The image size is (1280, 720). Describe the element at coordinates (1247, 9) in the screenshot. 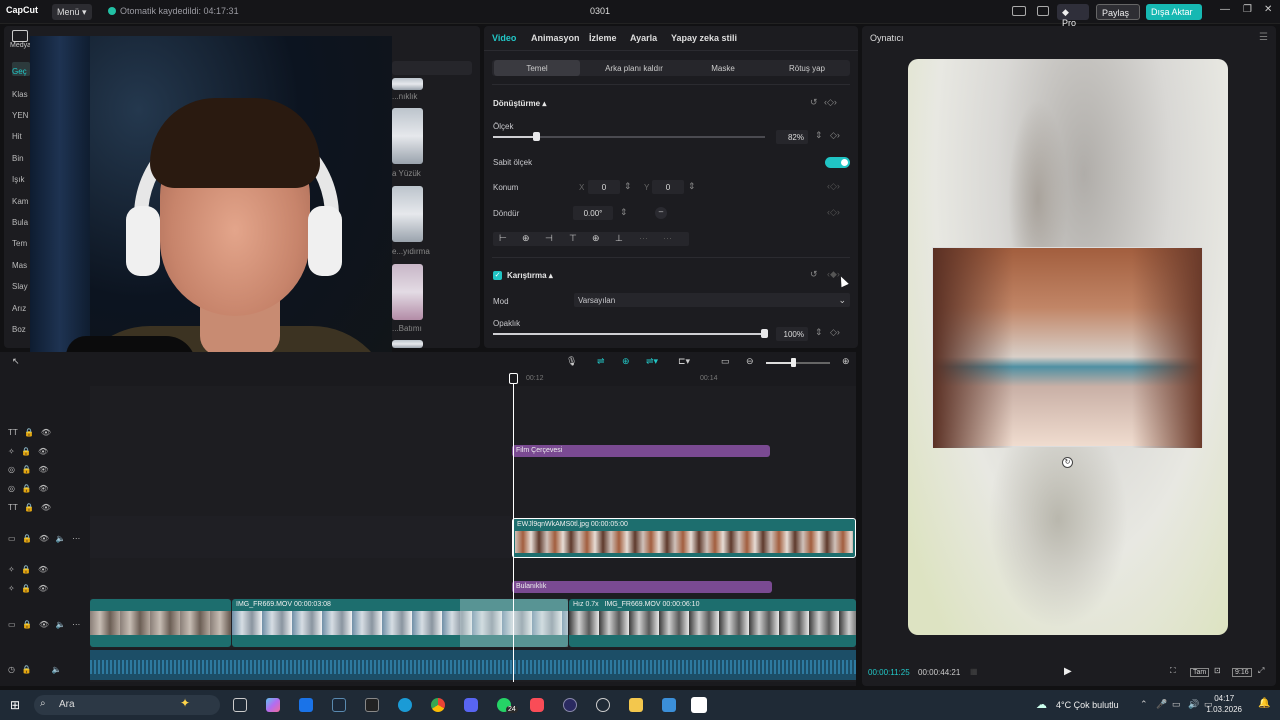

I see `maximize-icon: ❐` at that location.